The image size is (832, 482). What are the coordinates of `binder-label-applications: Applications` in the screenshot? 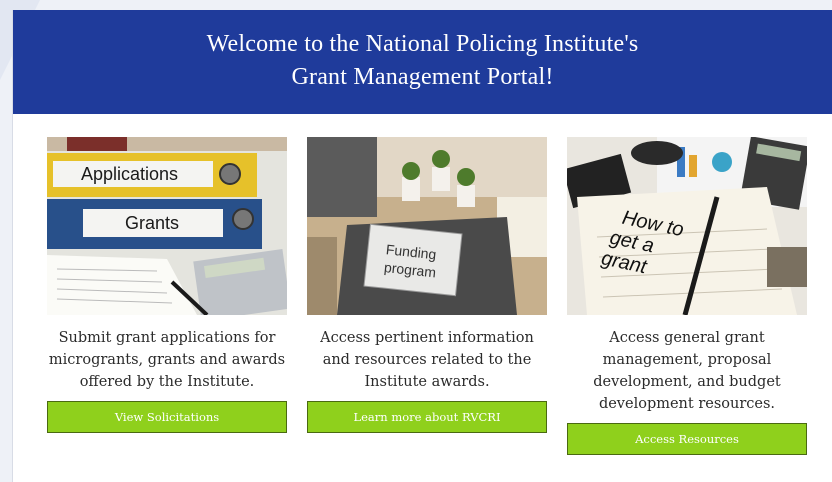 It's located at (129, 174).